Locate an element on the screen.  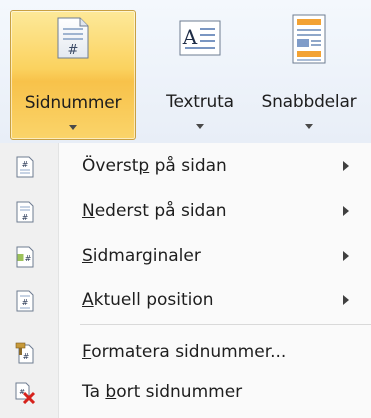
quick-parts-button: Snabbdelar is located at coordinates (309, 75).